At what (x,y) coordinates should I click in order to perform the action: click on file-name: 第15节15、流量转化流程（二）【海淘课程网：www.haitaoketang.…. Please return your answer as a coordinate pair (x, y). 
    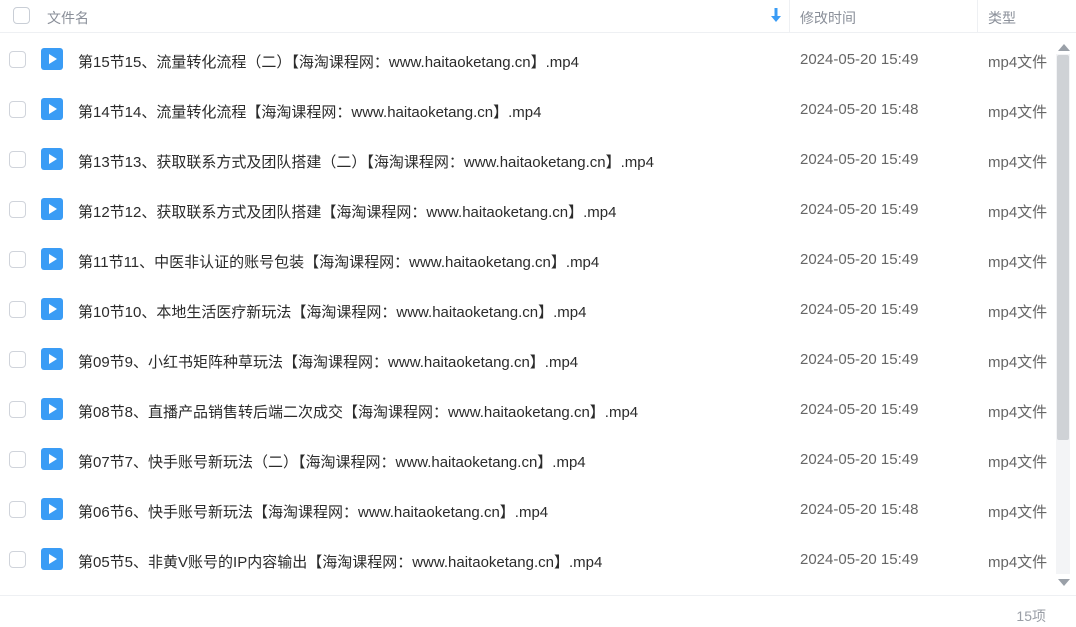
    Looking at the image, I should click on (328, 61).